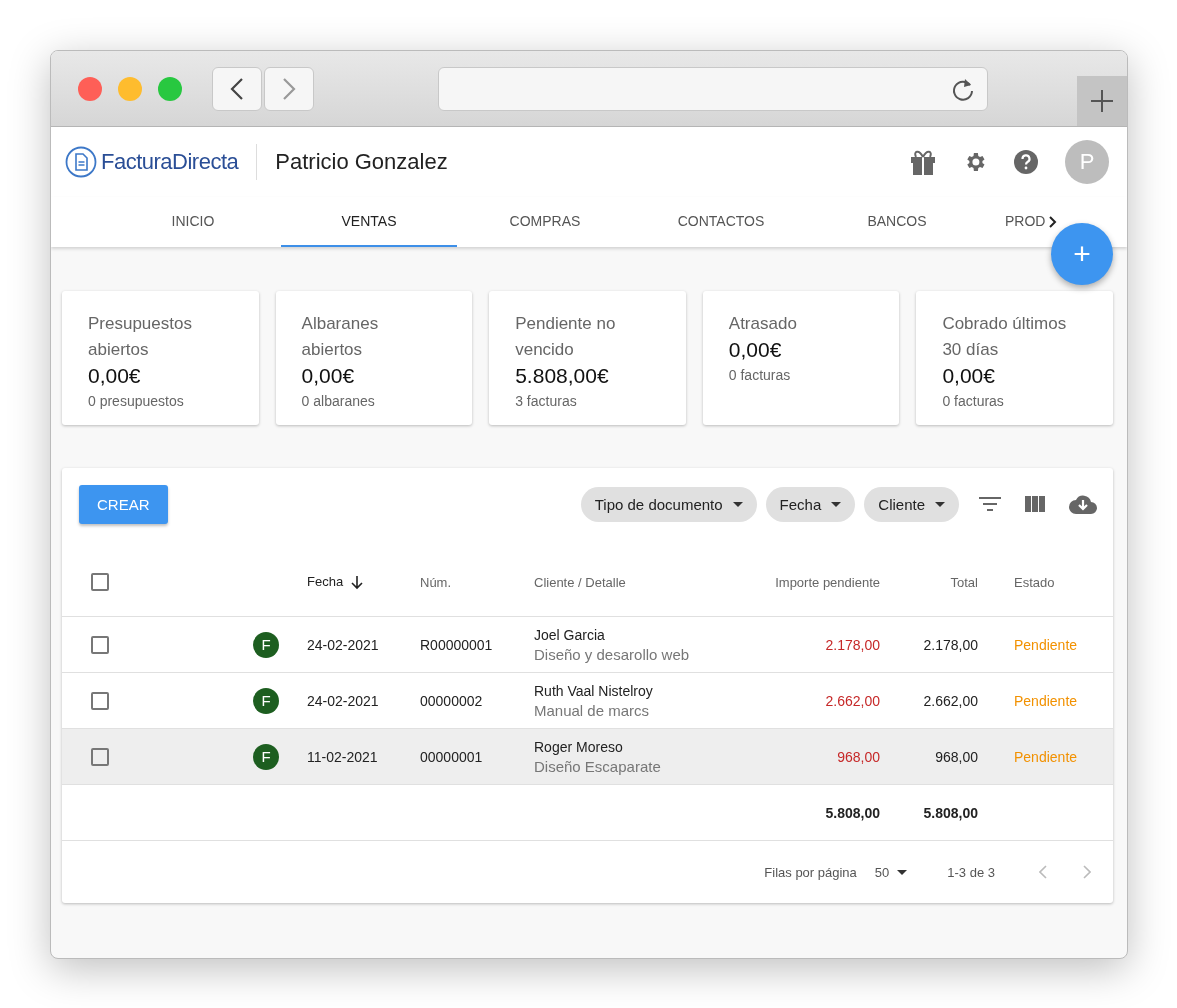 This screenshot has width=1177, height=1008. I want to click on filter-chip: Cliente, so click(911, 504).